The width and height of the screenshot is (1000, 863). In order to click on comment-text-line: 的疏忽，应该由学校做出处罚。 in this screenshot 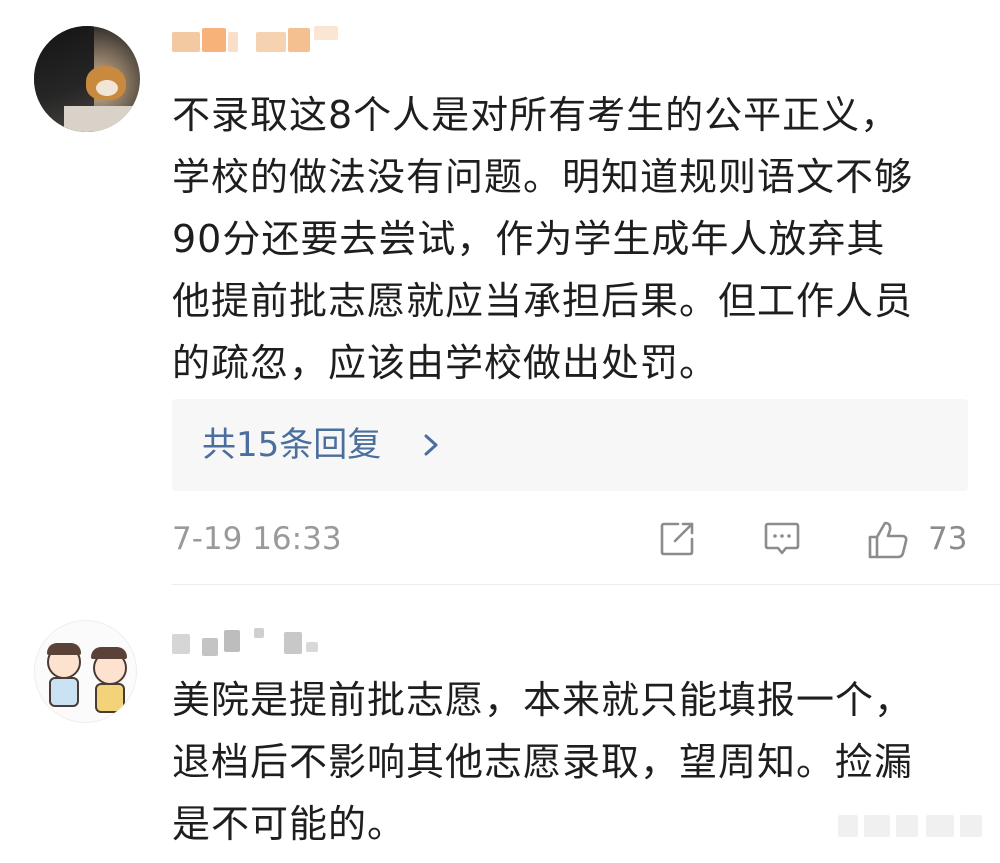, I will do `click(445, 363)`.